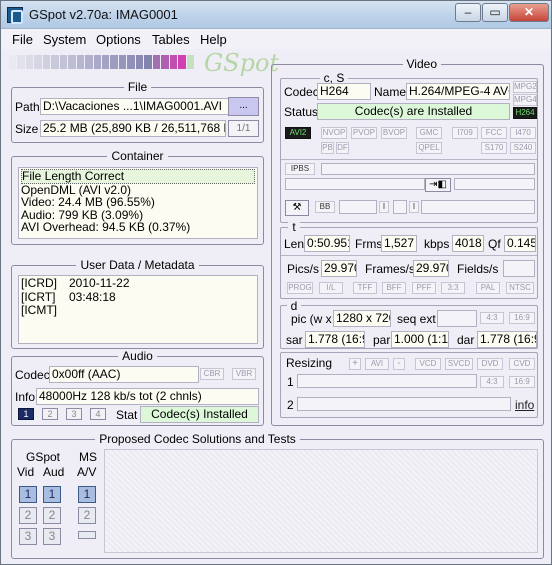  Describe the element at coordinates (325, 207) in the screenshot. I see `bb-indicator: BB` at that location.